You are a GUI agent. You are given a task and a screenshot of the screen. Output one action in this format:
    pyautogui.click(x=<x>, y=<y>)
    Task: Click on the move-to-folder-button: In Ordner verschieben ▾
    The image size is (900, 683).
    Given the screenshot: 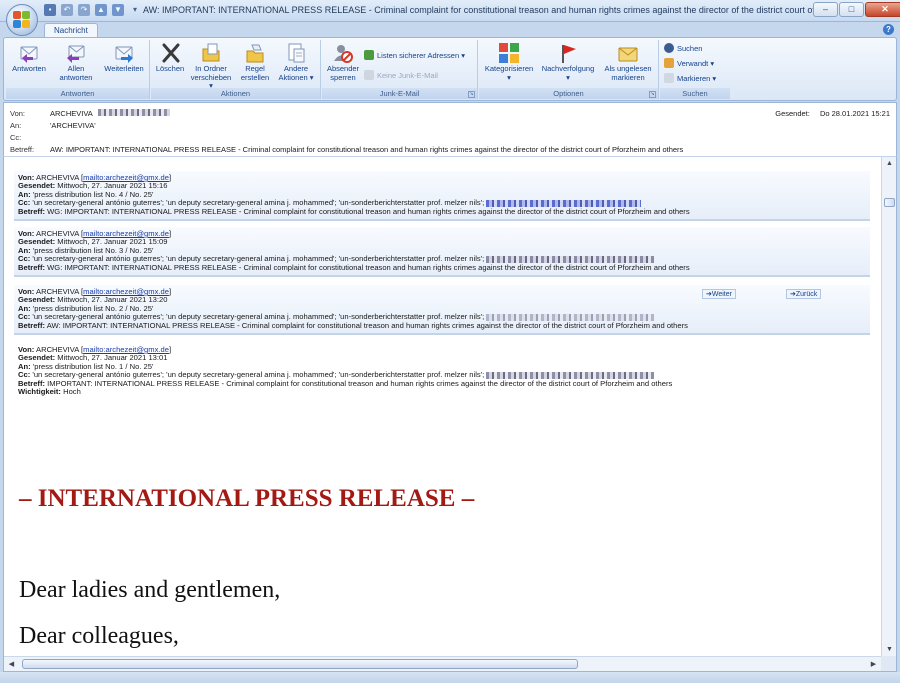 What is the action you would take?
    pyautogui.click(x=211, y=66)
    